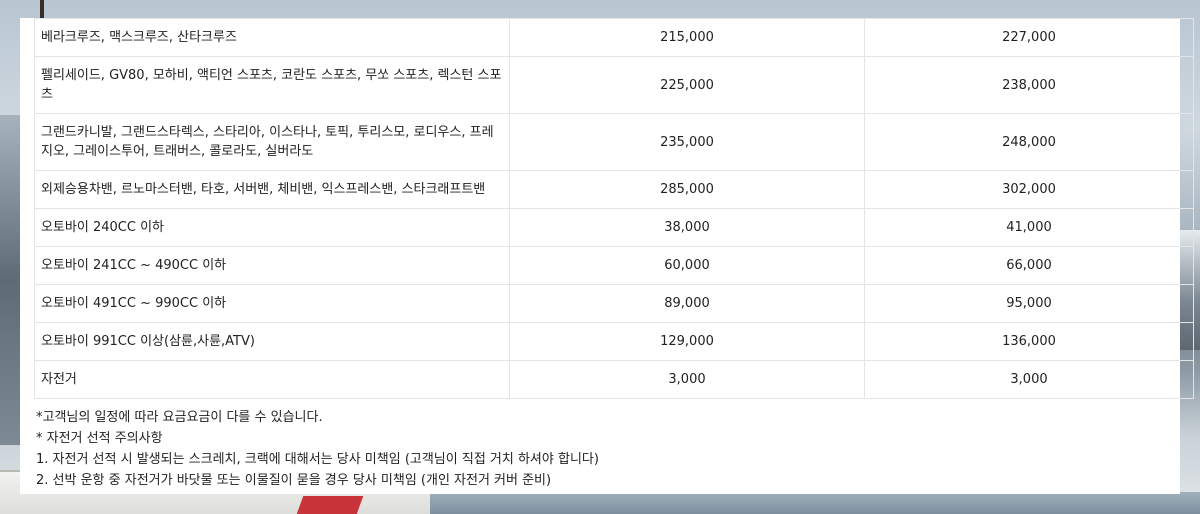 The height and width of the screenshot is (514, 1200). What do you see at coordinates (330, 505) in the screenshot?
I see `background-flag` at bounding box center [330, 505].